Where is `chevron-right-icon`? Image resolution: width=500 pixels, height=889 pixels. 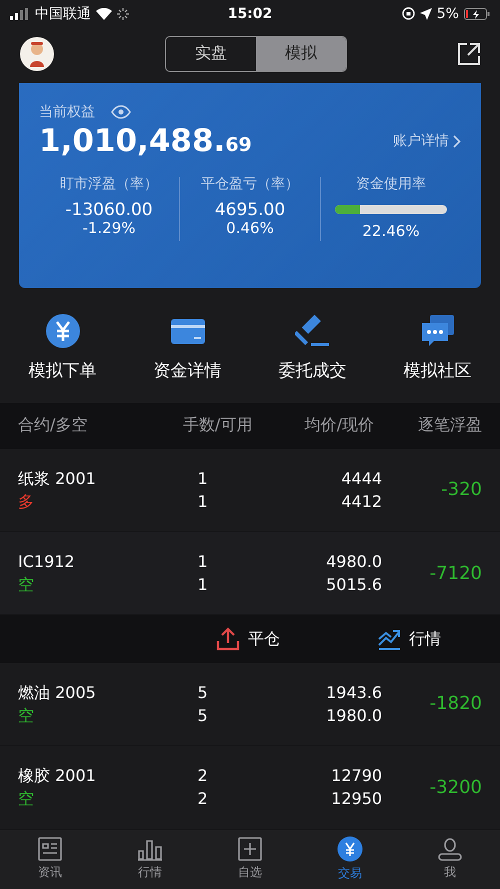 chevron-right-icon is located at coordinates (457, 141).